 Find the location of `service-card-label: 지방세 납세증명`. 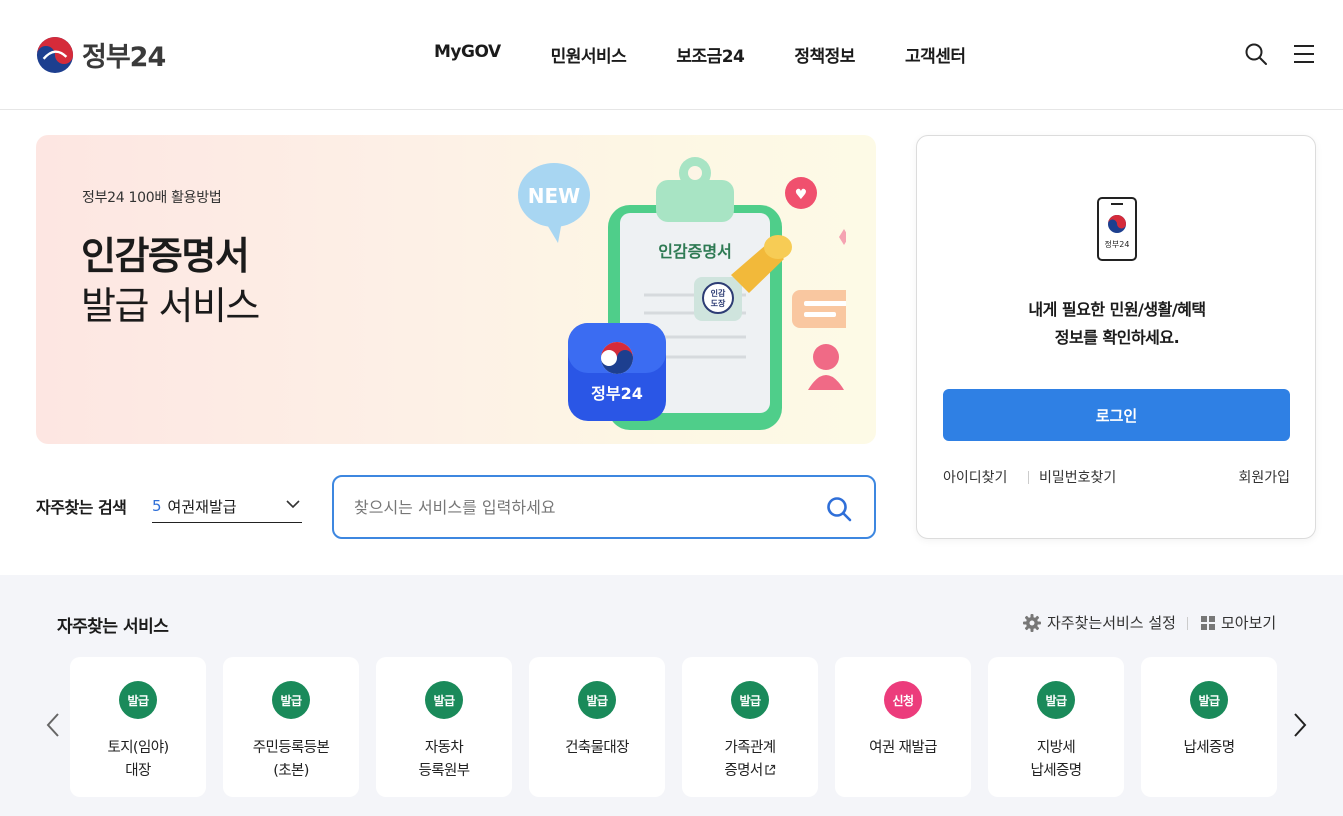

service-card-label: 지방세 납세증명 is located at coordinates (1056, 759).